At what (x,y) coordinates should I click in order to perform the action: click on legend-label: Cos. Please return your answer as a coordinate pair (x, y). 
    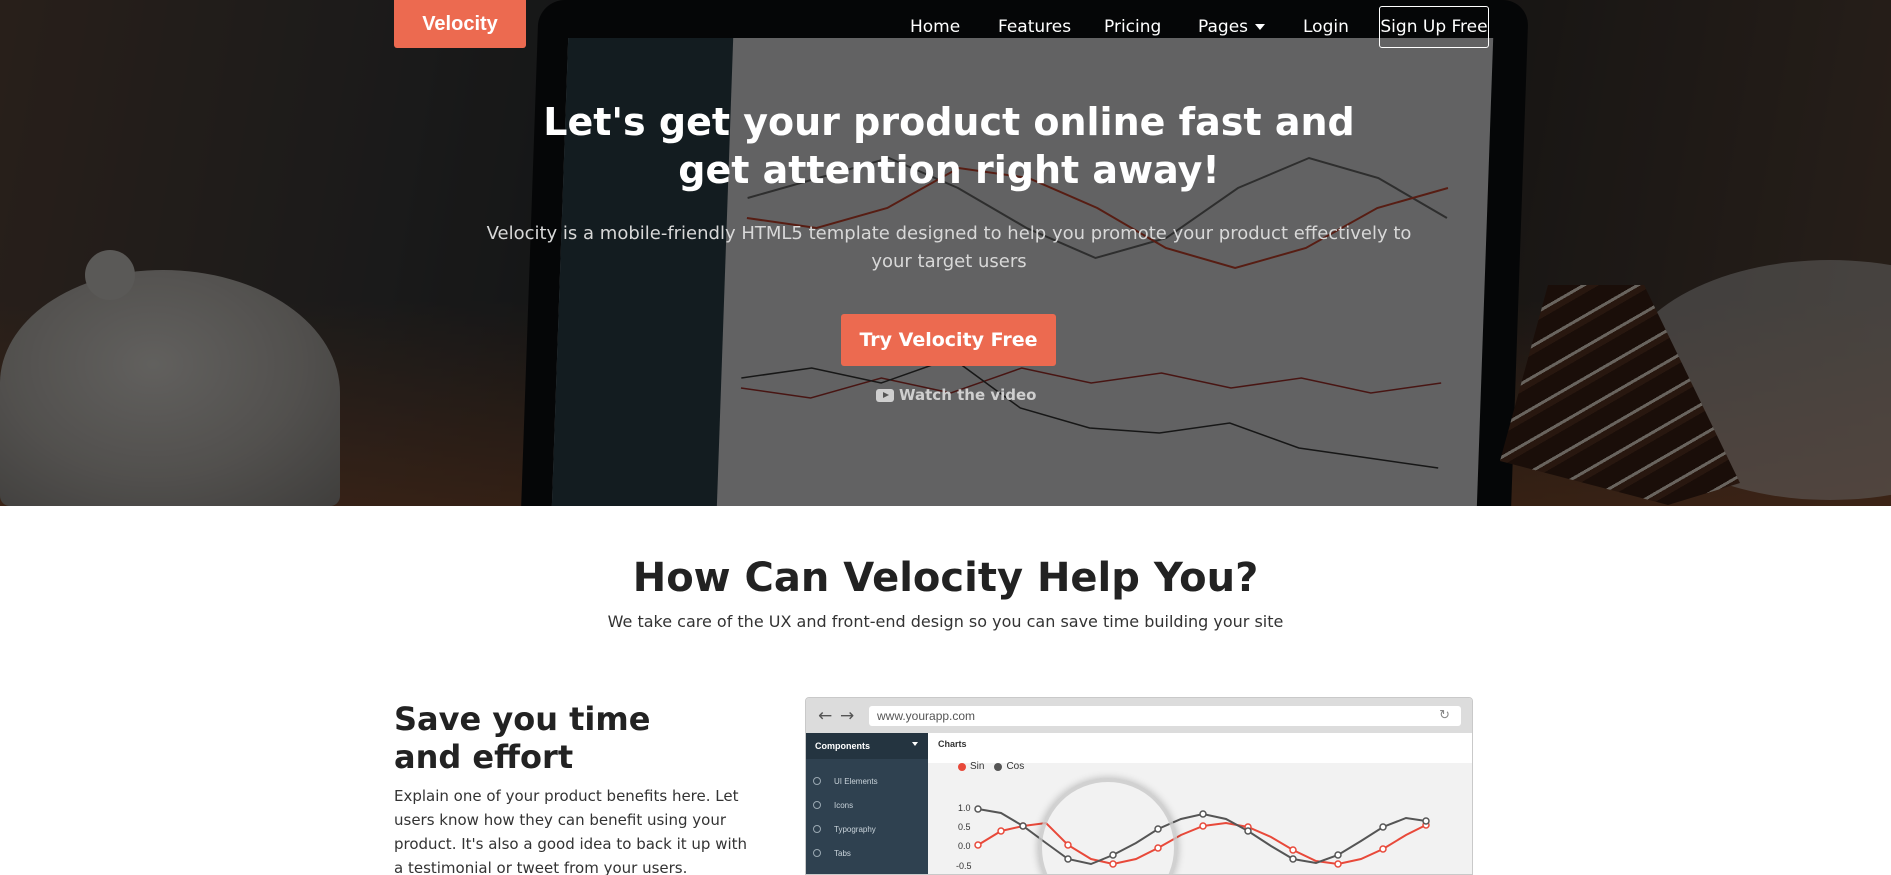
    Looking at the image, I should click on (1015, 766).